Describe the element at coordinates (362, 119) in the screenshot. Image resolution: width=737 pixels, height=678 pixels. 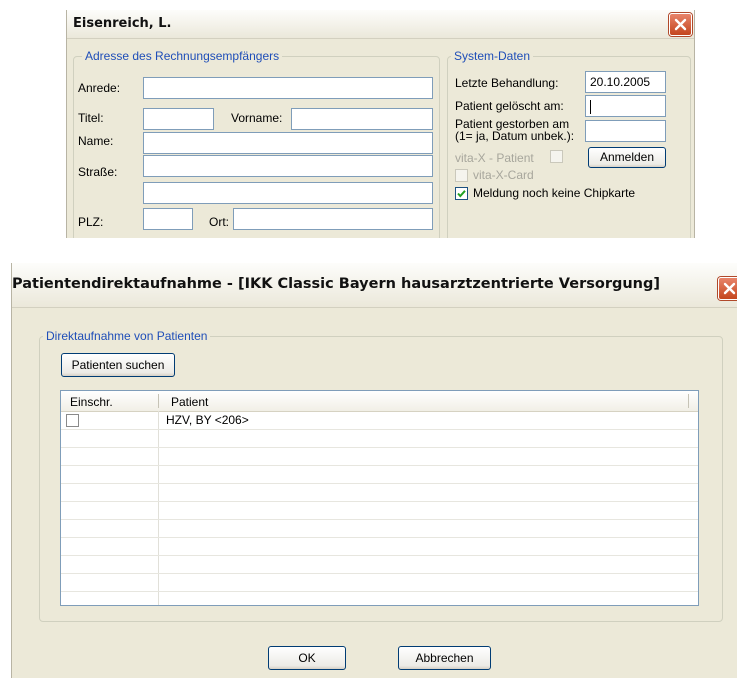
I see `vorname-field` at that location.